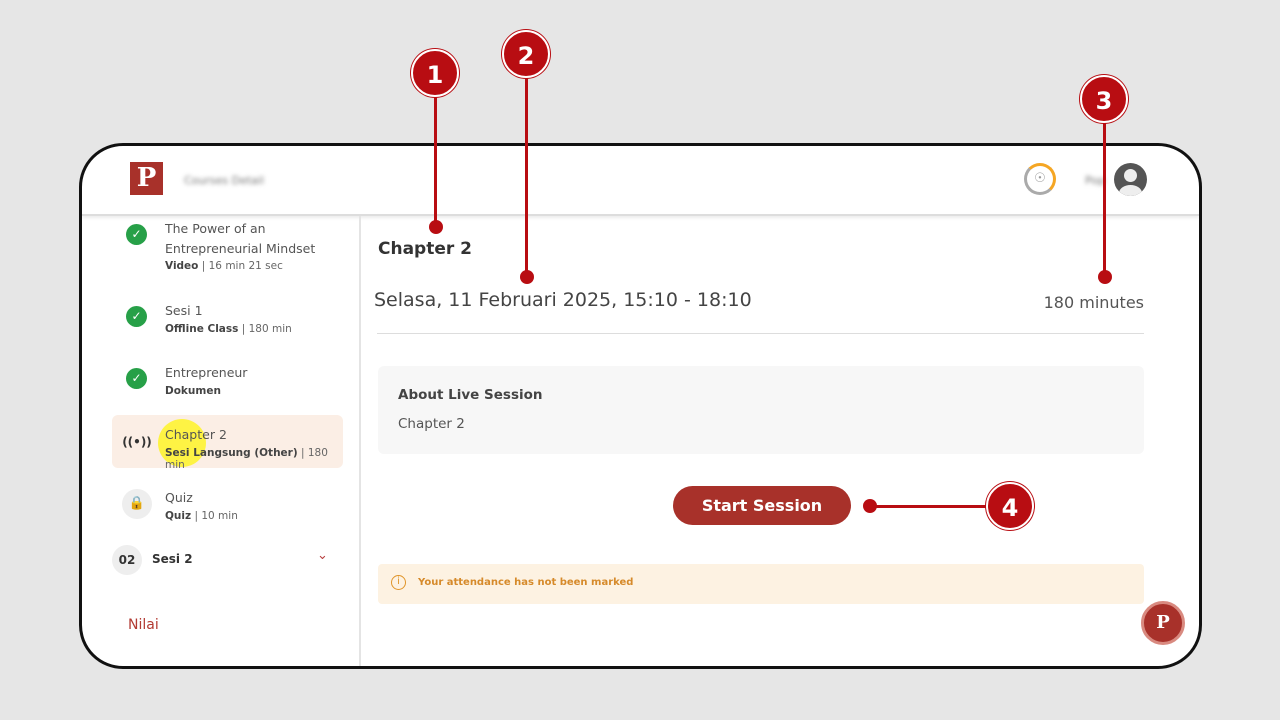 This screenshot has width=1280, height=720. Describe the element at coordinates (322, 555) in the screenshot. I see `chevron-down-icon: ⌄` at that location.